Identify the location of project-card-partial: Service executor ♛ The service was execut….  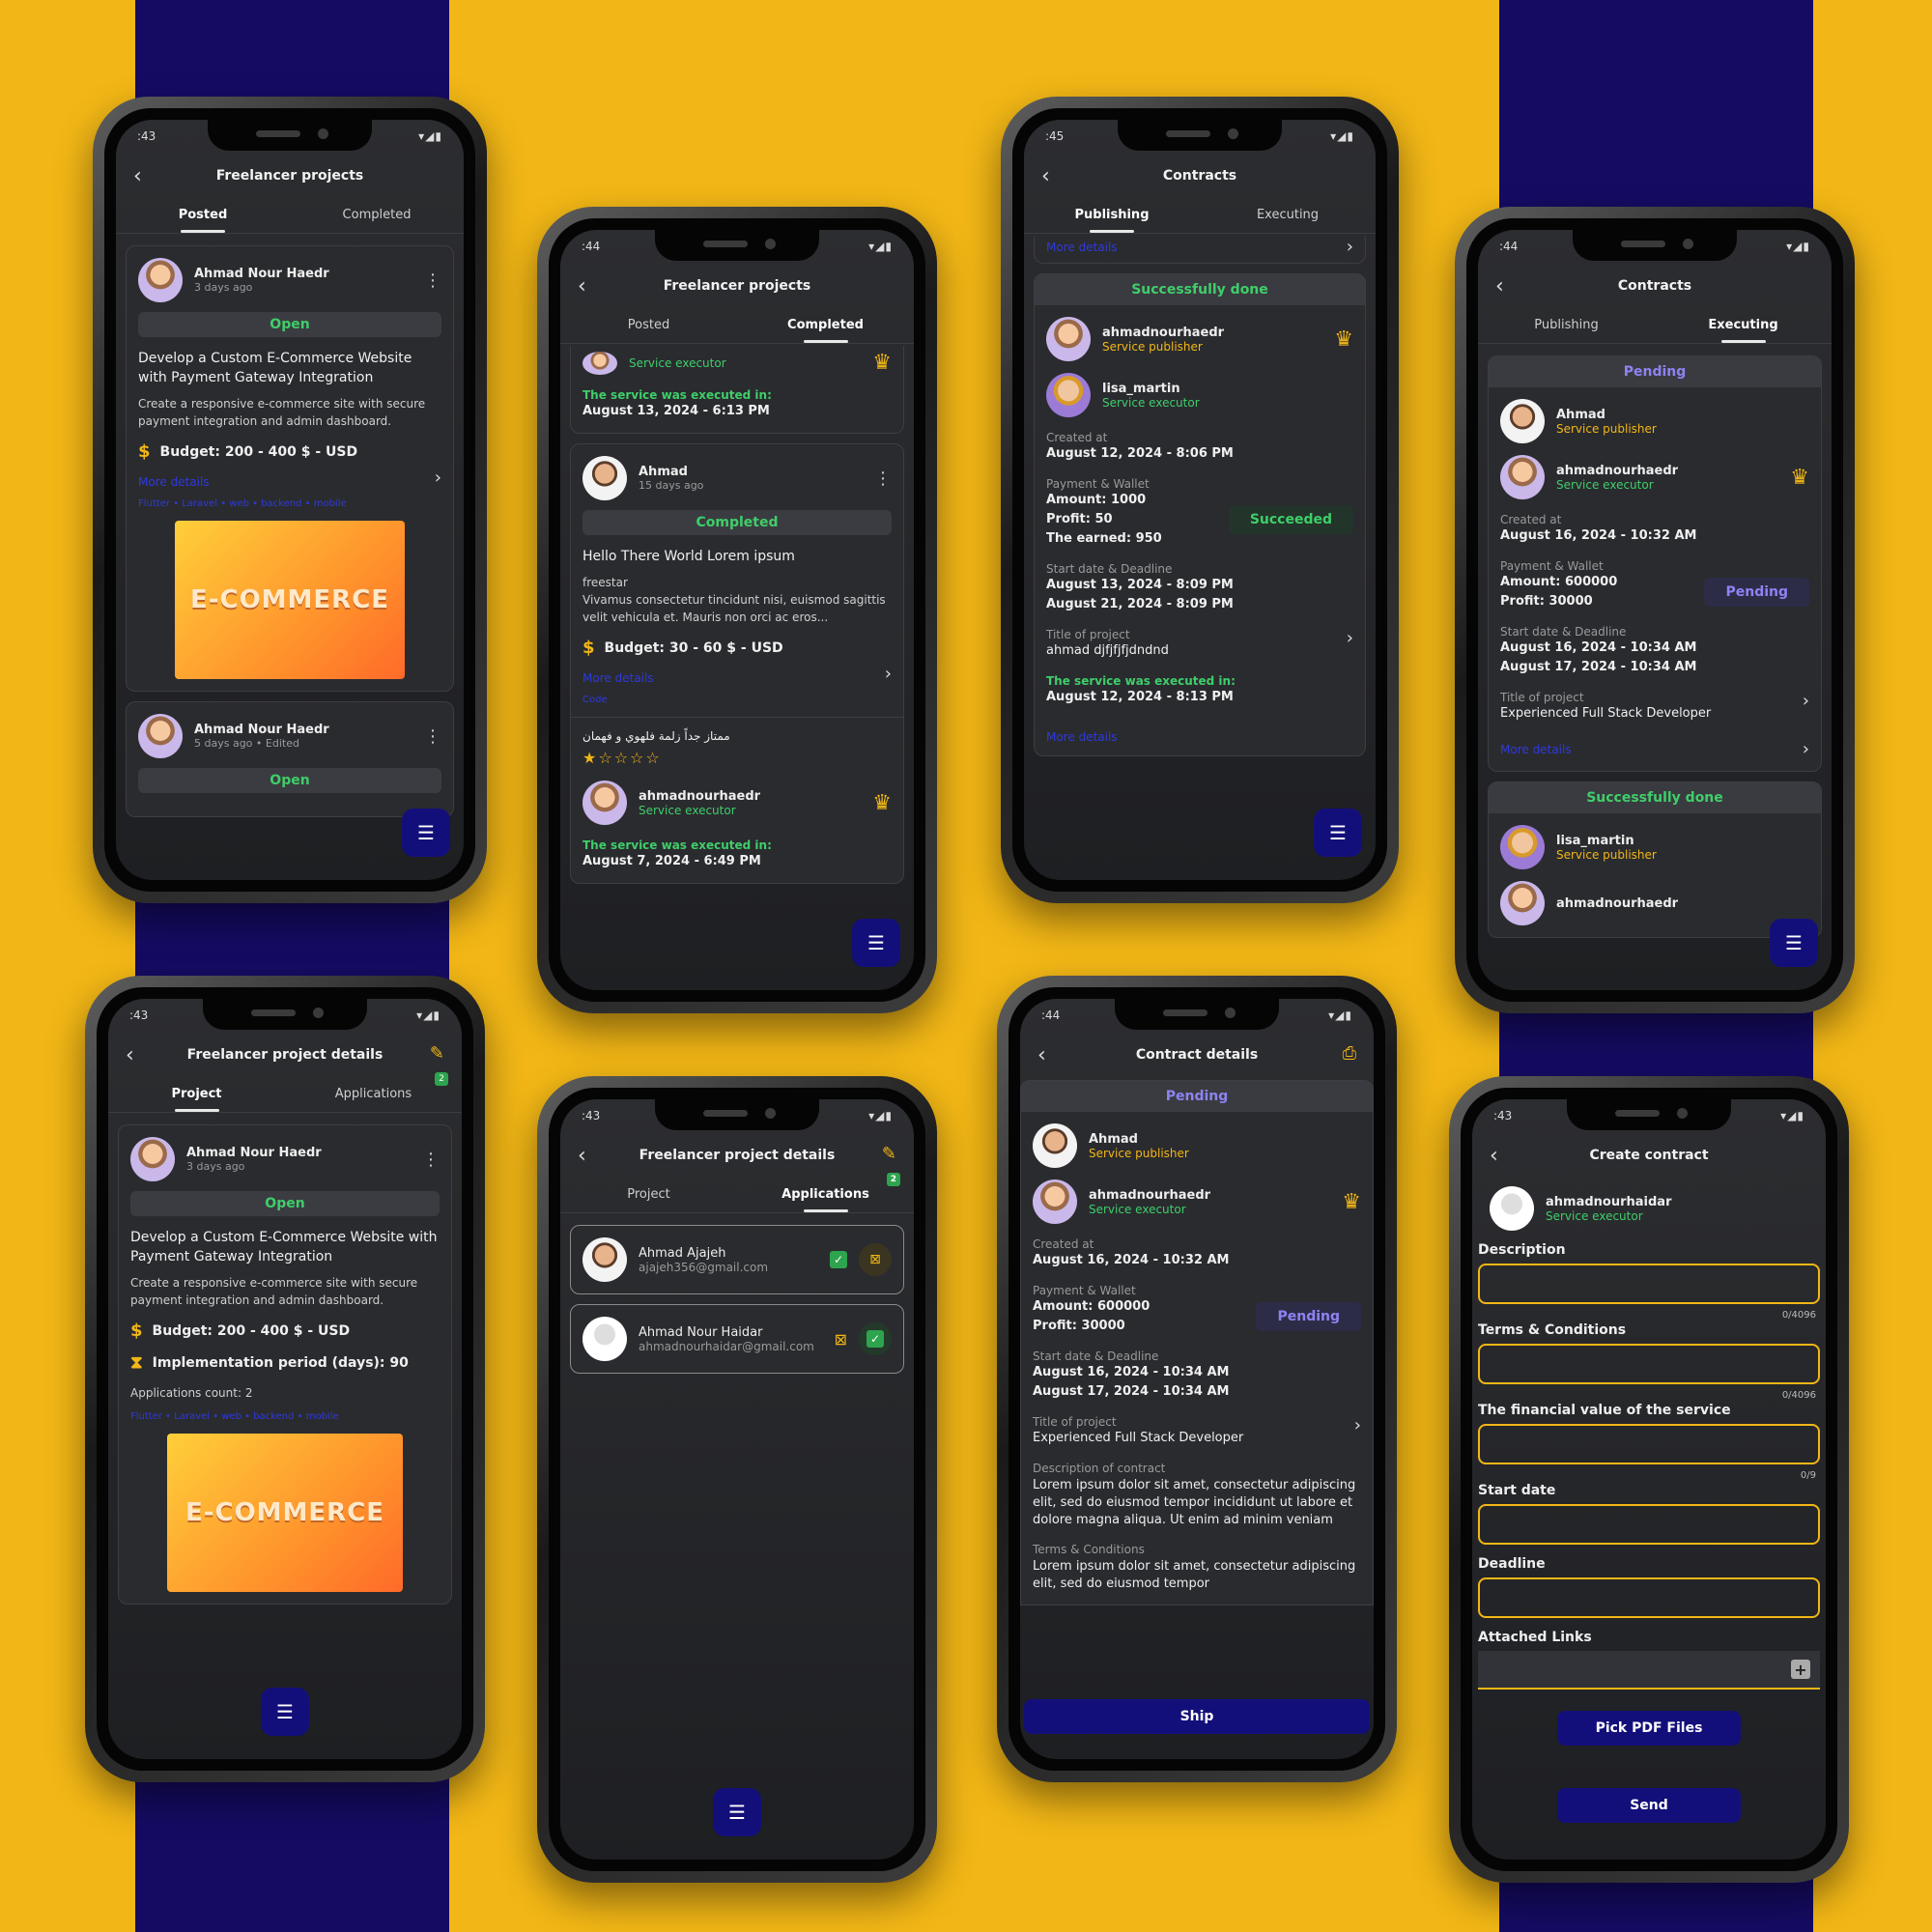
(737, 390).